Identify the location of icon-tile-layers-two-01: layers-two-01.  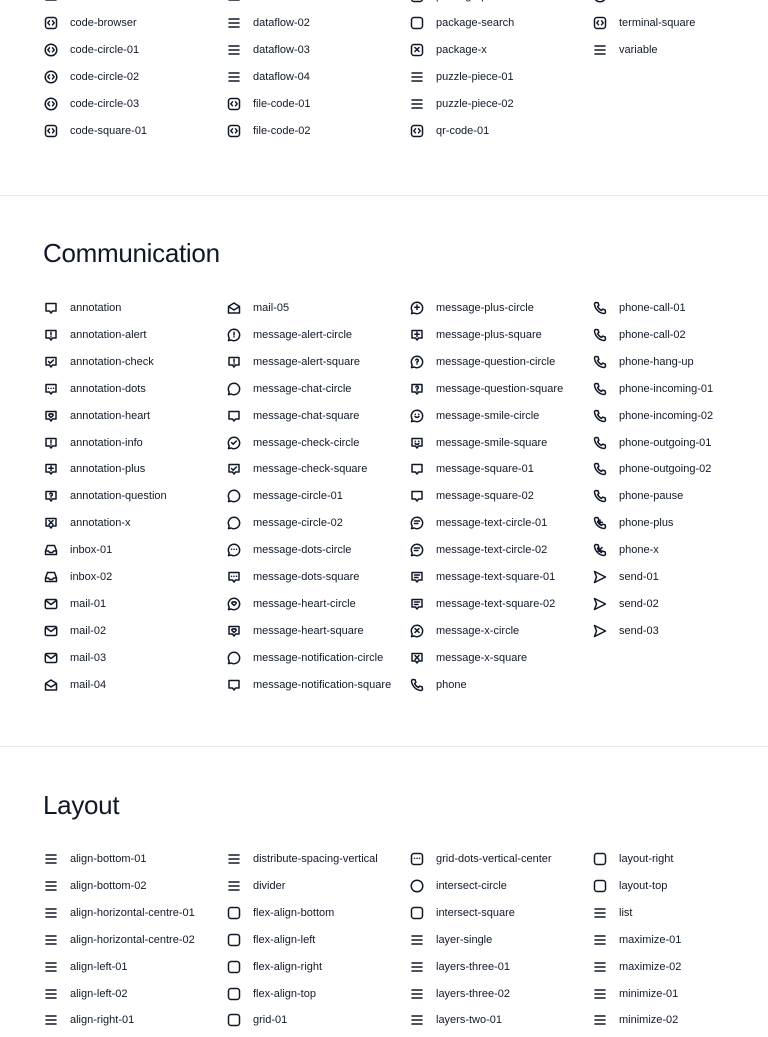
(455, 1020).